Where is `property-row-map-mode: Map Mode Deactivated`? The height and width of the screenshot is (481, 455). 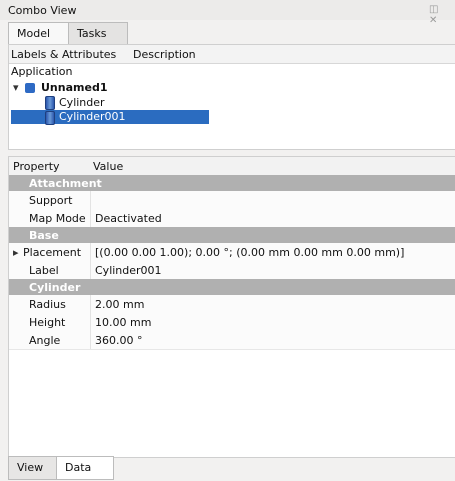 property-row-map-mode: Map Mode Deactivated is located at coordinates (232, 218).